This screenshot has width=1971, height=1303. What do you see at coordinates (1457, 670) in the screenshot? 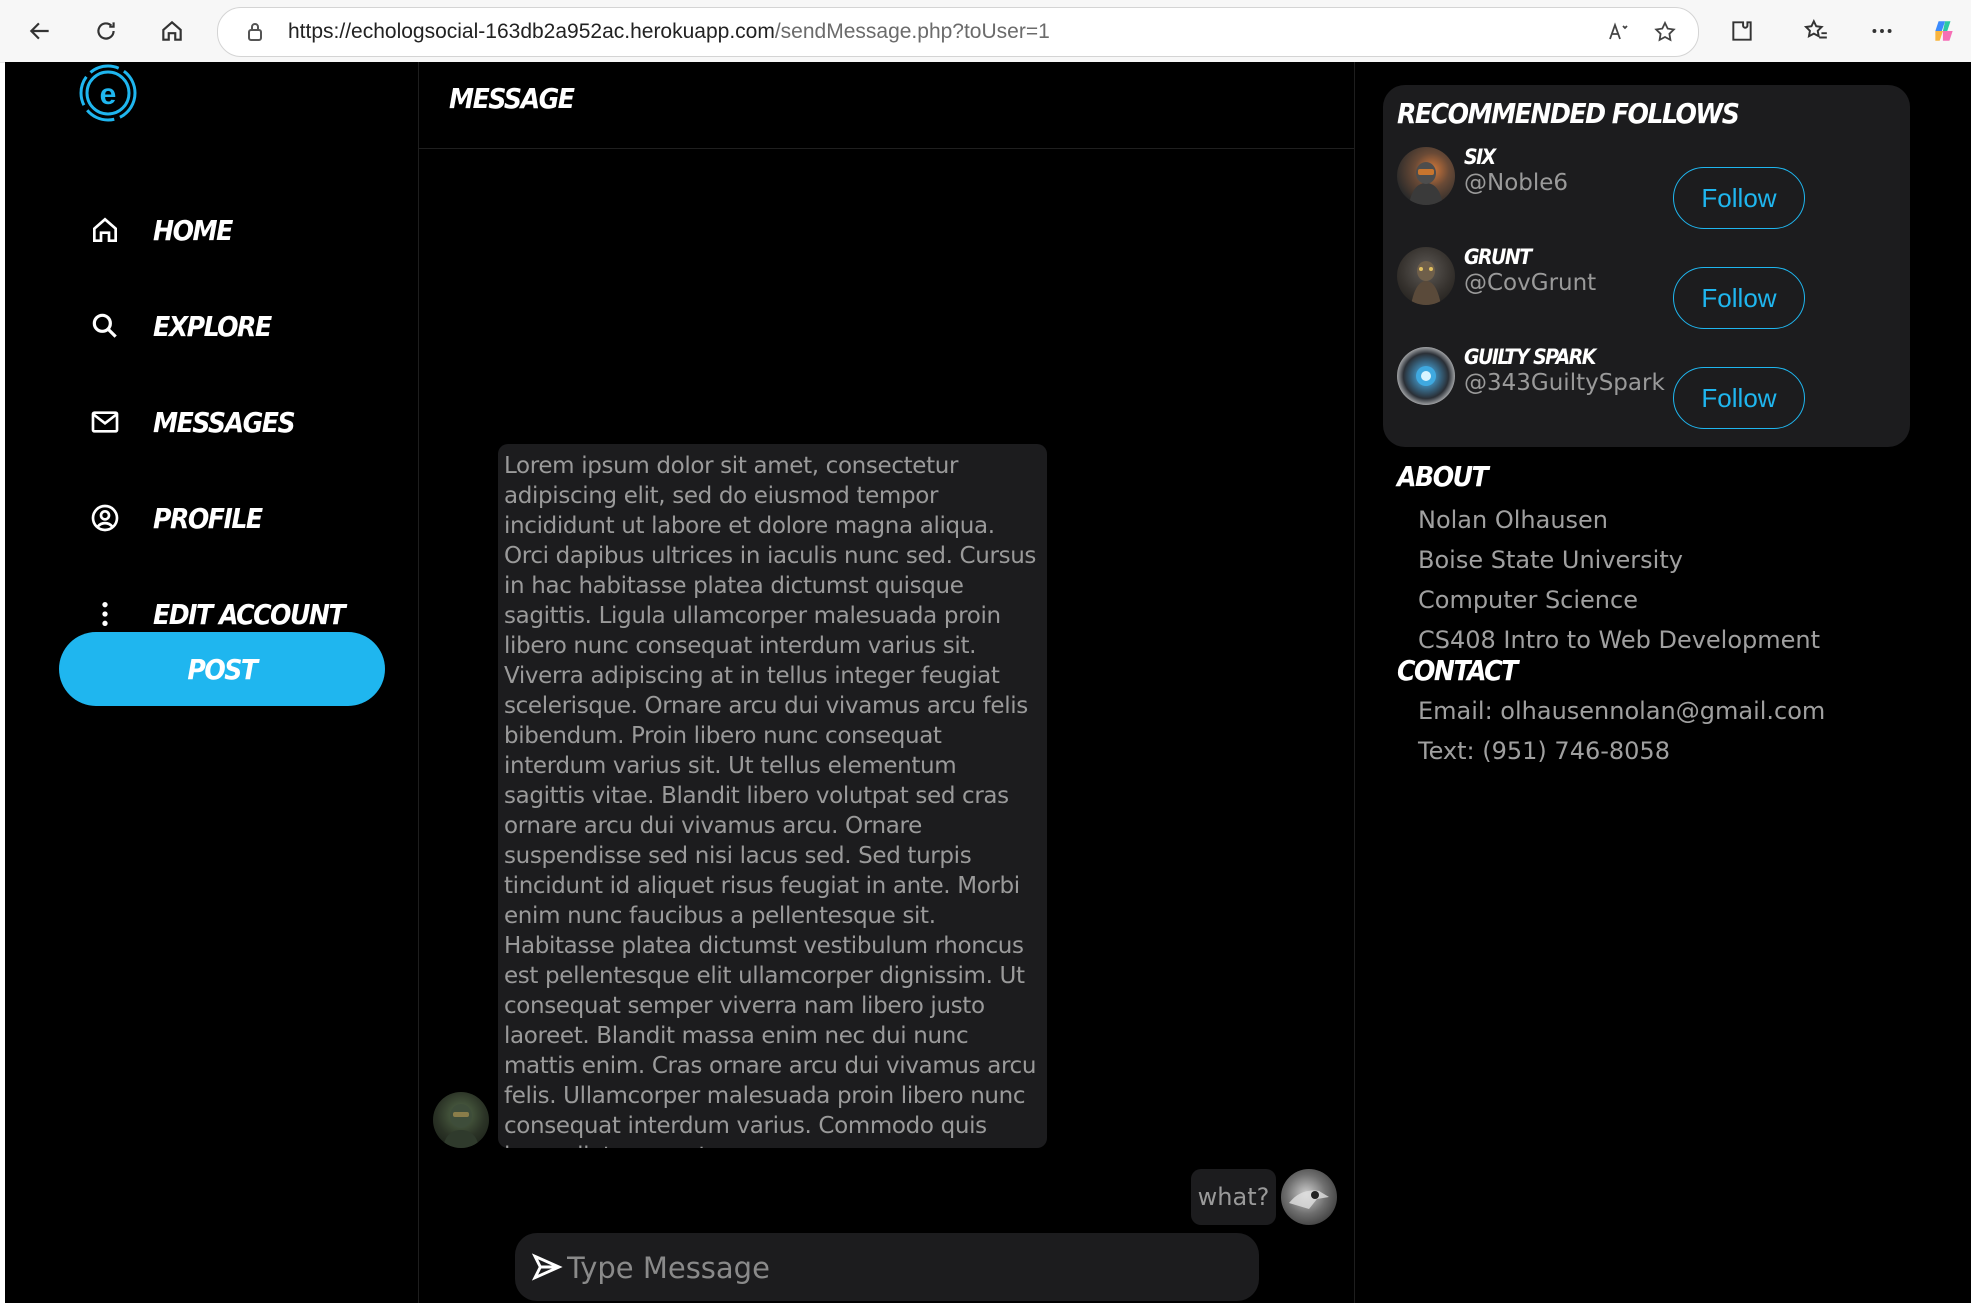
I see `contact-title: CONTACT` at bounding box center [1457, 670].